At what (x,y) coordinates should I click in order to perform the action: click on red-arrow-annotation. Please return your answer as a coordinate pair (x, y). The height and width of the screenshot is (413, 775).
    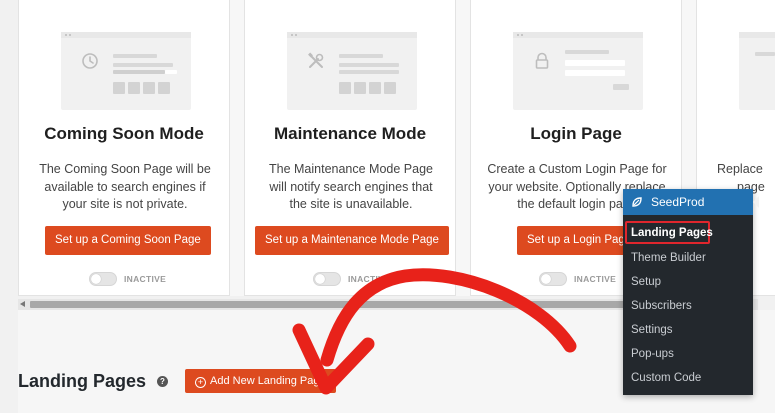
    Looking at the image, I should click on (434, 331).